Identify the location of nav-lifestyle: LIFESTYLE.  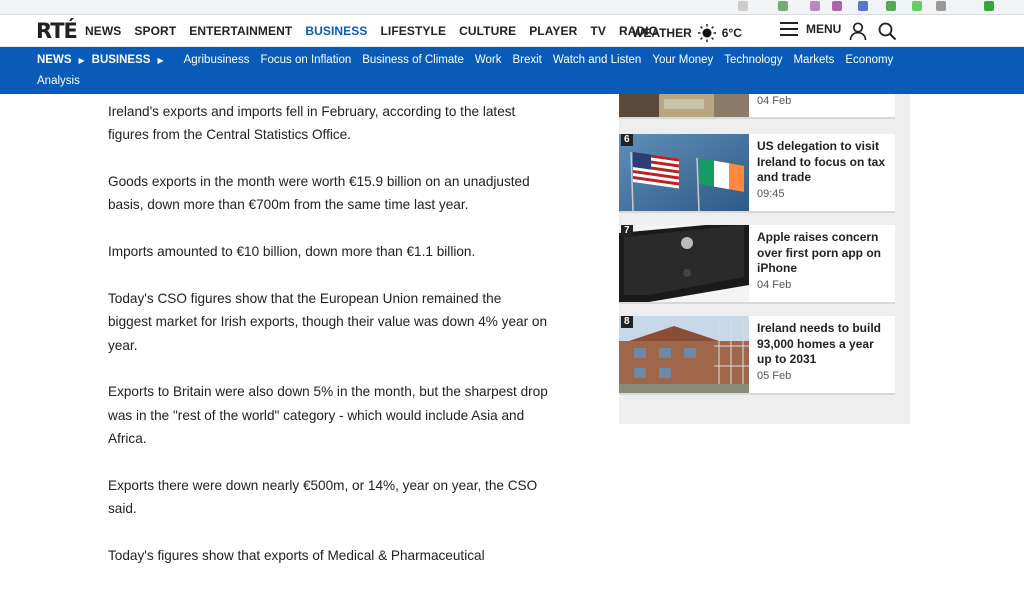
(413, 31).